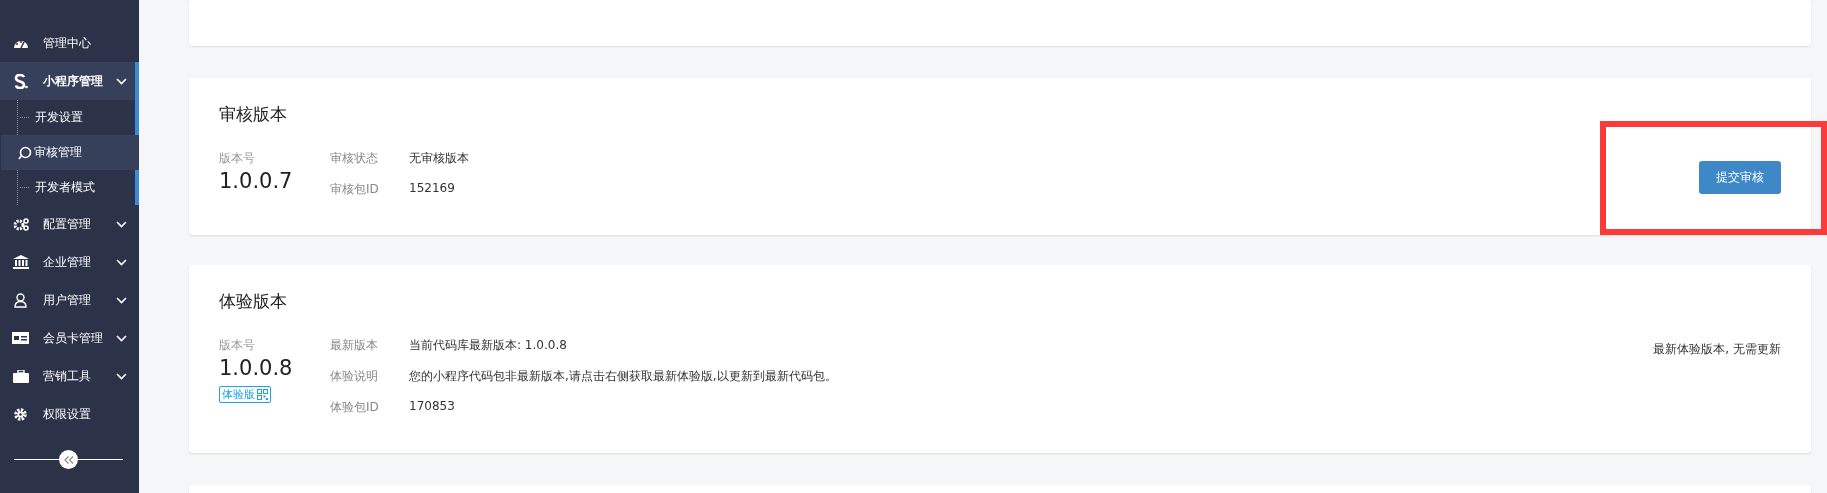  Describe the element at coordinates (69, 376) in the screenshot. I see `menu-item: 营销工具` at that location.